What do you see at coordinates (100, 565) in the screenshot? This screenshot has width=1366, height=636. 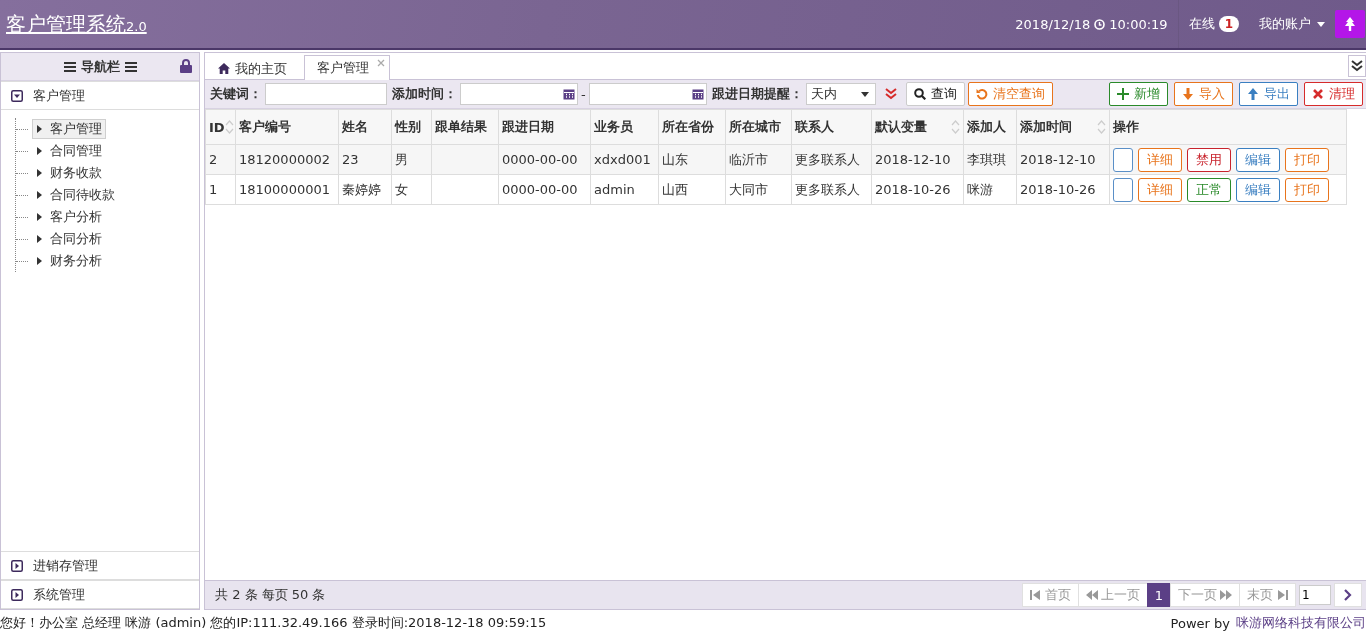 I see `accordion-header: 进销存管理` at bounding box center [100, 565].